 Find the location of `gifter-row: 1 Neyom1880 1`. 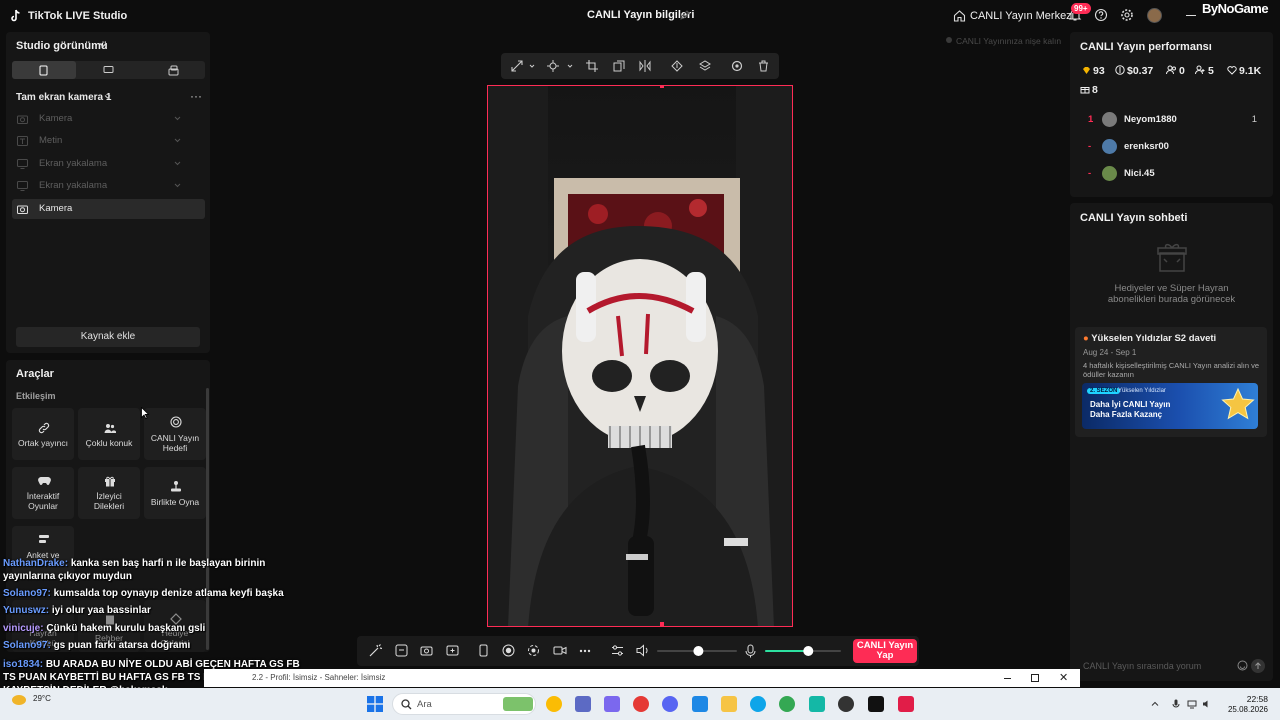

gifter-row: 1 Neyom1880 1 is located at coordinates (1178, 120).